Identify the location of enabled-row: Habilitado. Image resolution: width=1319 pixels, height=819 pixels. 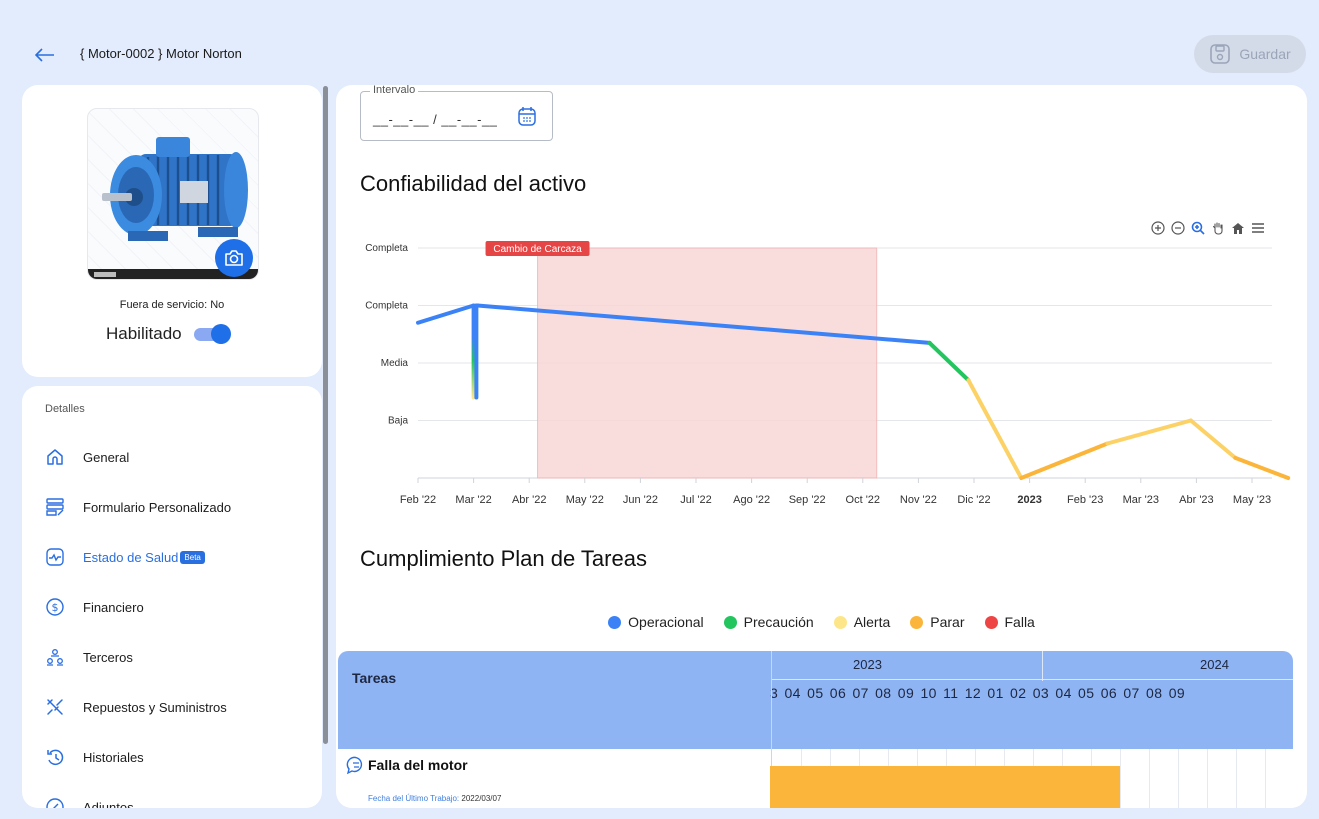
(168, 334).